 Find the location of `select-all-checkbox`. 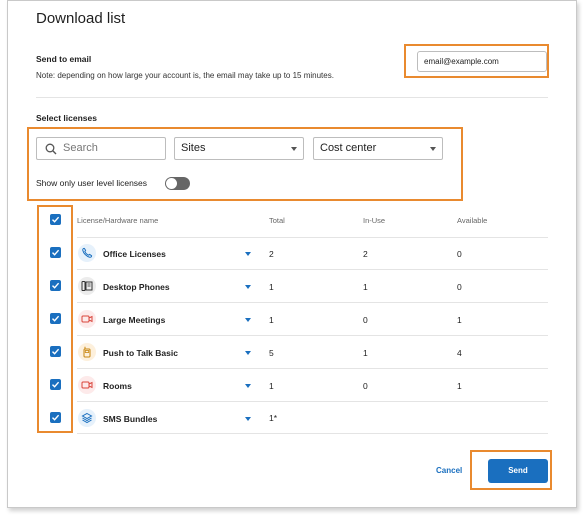

select-all-checkbox is located at coordinates (55, 219).